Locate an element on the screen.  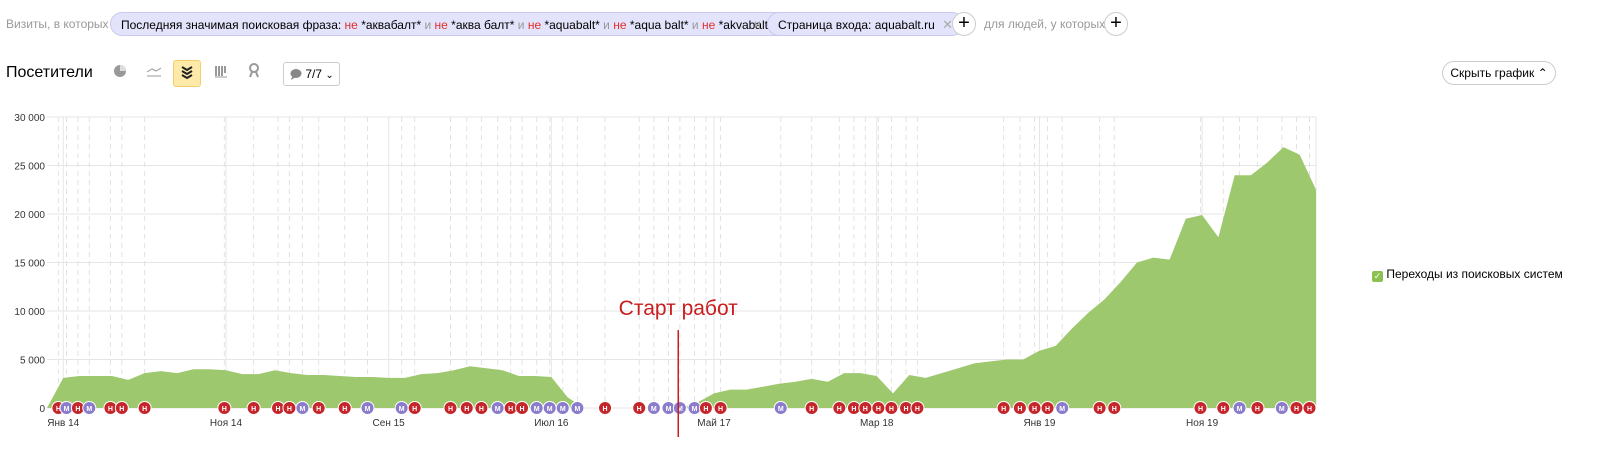
x-tick-label: Янв 14 is located at coordinates (63, 423).